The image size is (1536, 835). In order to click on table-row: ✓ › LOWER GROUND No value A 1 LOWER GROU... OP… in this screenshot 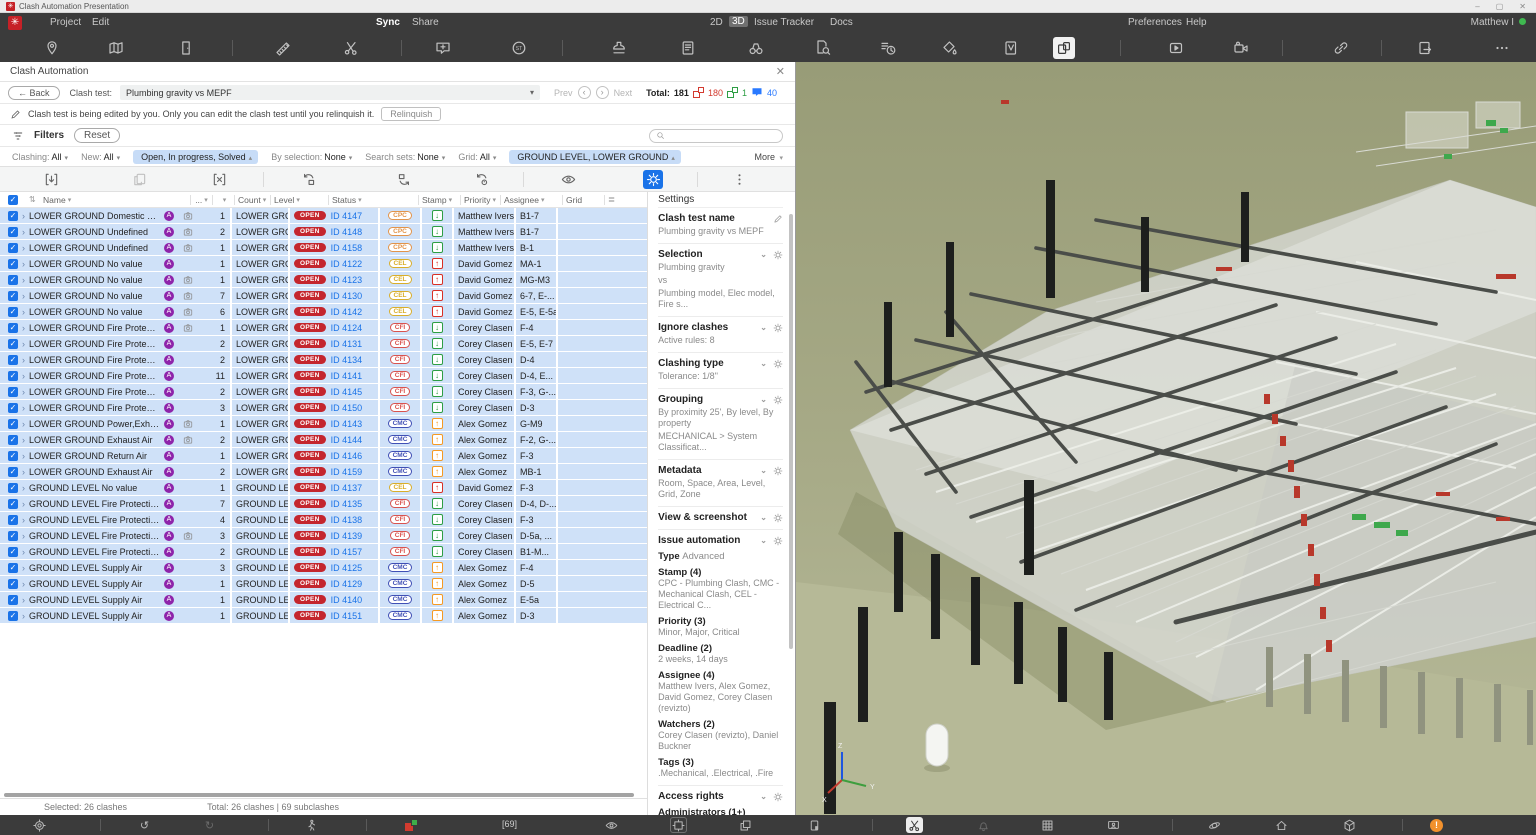, I will do `click(324, 263)`.